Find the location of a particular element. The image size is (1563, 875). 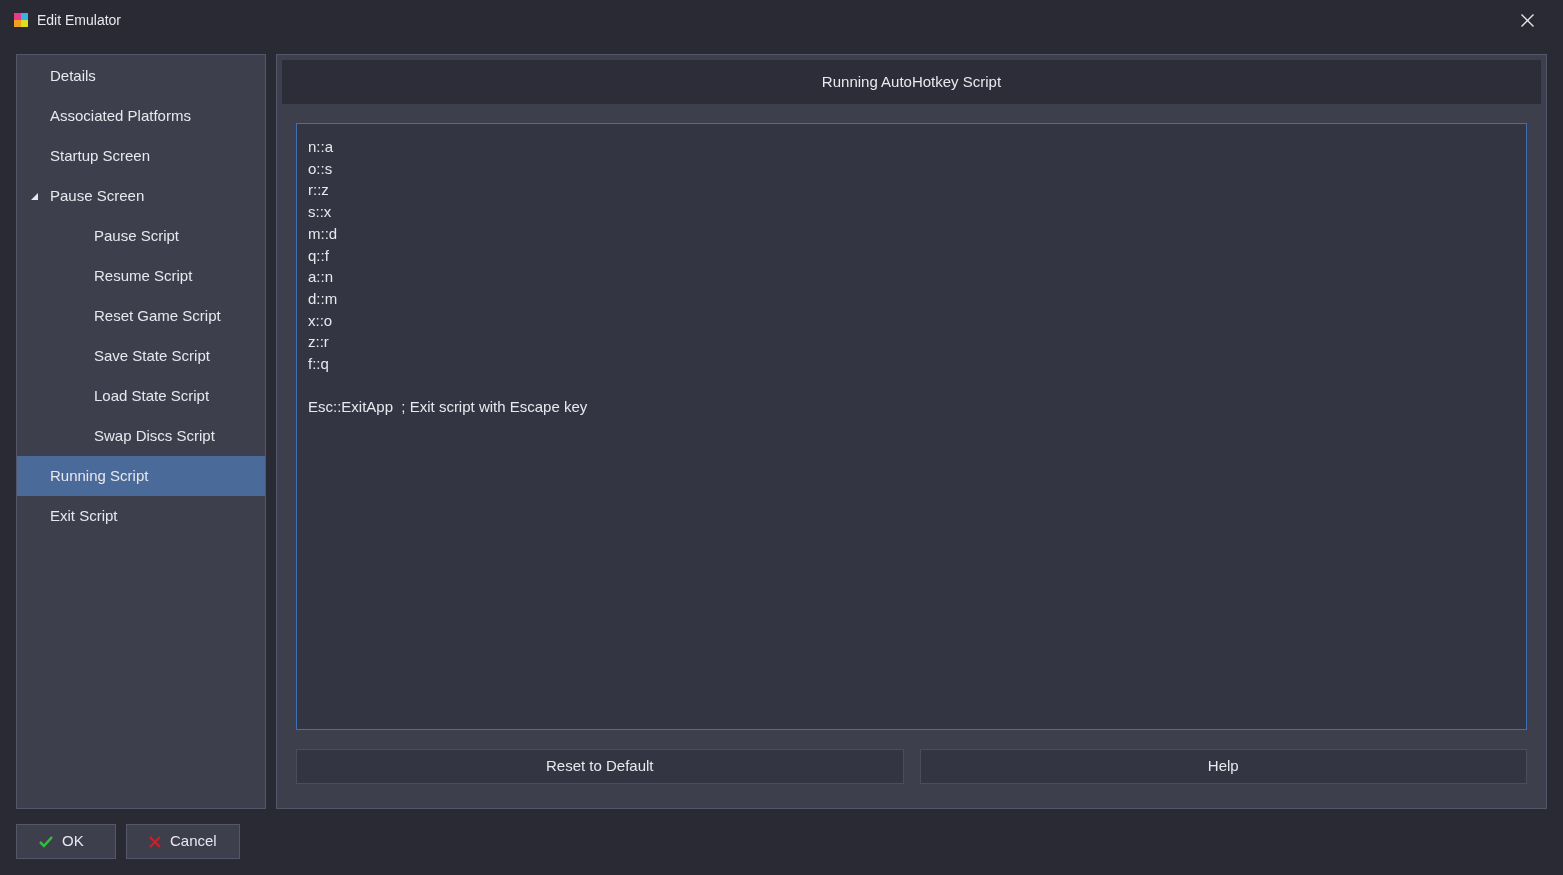

sidebar-item: Pause Script is located at coordinates (141, 236).